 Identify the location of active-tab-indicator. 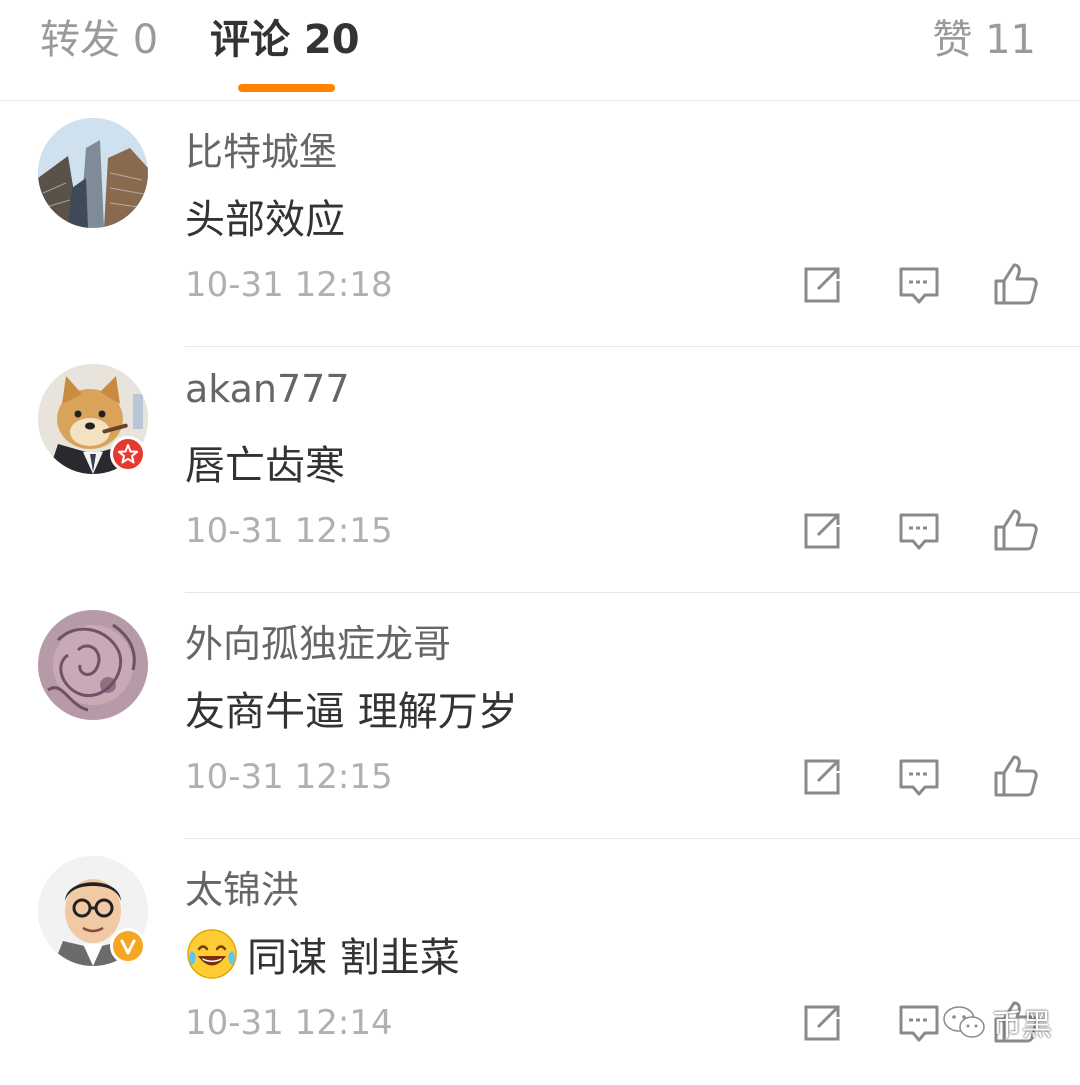
(286, 88).